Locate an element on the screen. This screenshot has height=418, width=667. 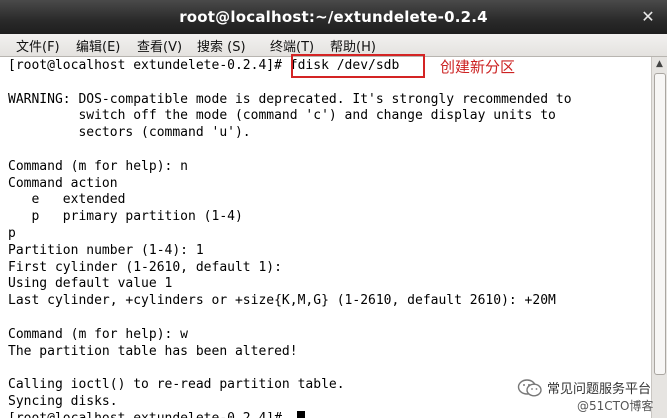
menu-edit: 编辑(E) is located at coordinates (98, 45).